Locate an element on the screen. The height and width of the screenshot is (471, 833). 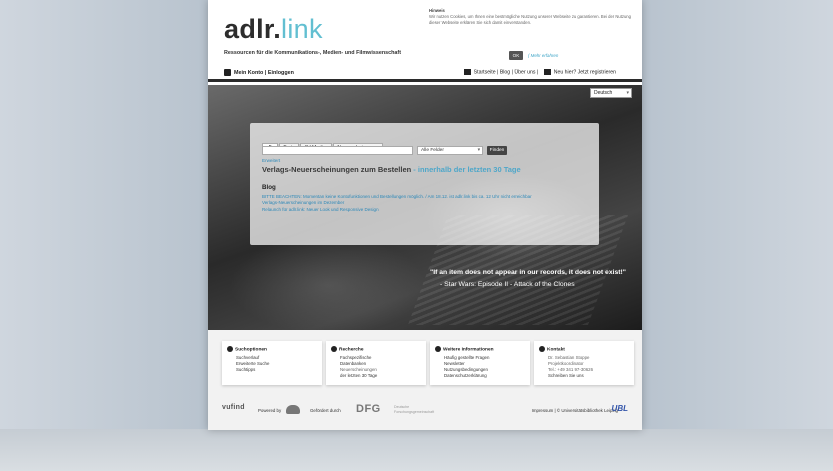
dfg-subtitle: Deutsche Forschungsgemeinschaft is located at coordinates (414, 409).